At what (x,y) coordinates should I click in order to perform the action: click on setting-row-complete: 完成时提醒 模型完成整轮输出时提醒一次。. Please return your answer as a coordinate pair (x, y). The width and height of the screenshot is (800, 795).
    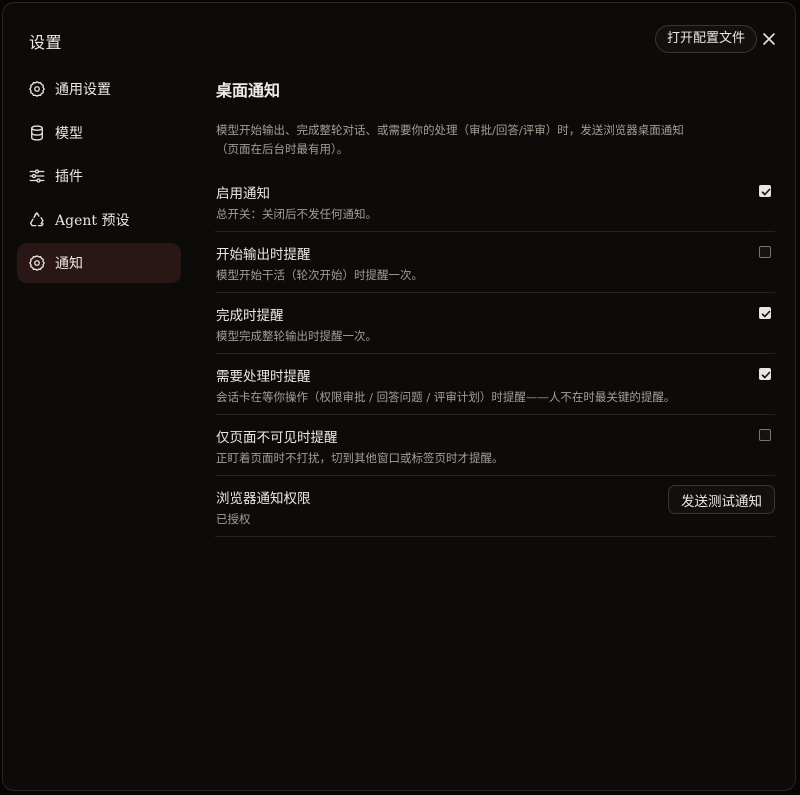
    Looking at the image, I should click on (495, 323).